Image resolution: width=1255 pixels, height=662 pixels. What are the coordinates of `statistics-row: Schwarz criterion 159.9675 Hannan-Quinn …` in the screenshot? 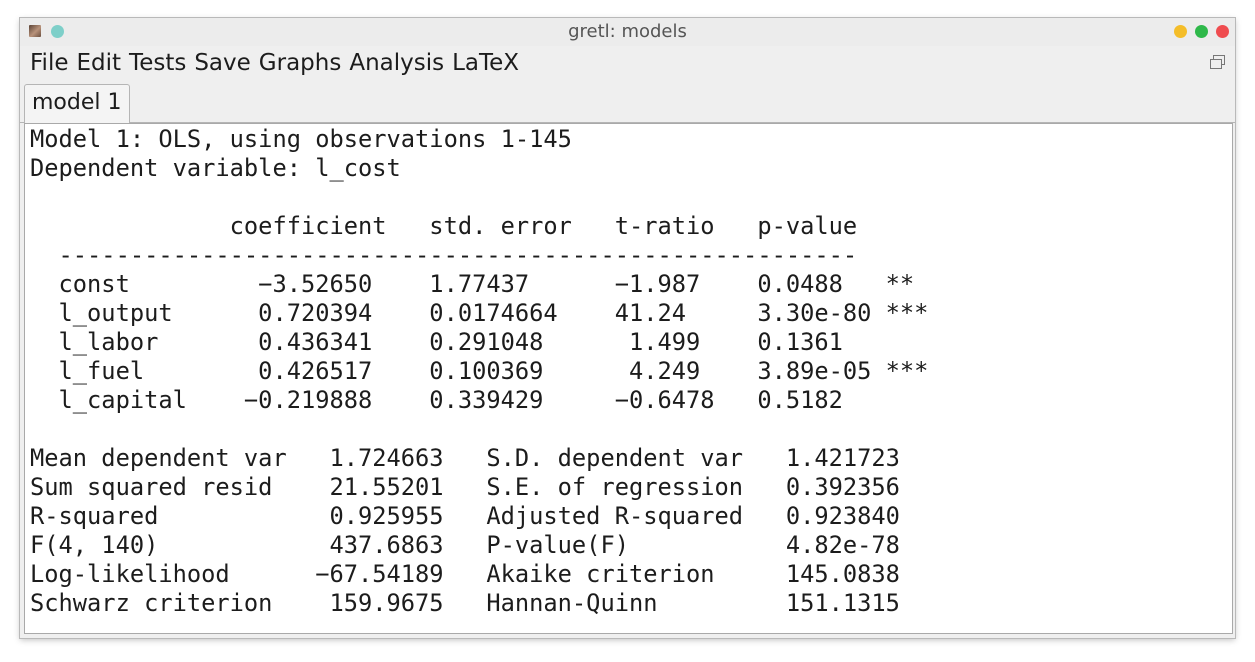 It's located at (465, 603).